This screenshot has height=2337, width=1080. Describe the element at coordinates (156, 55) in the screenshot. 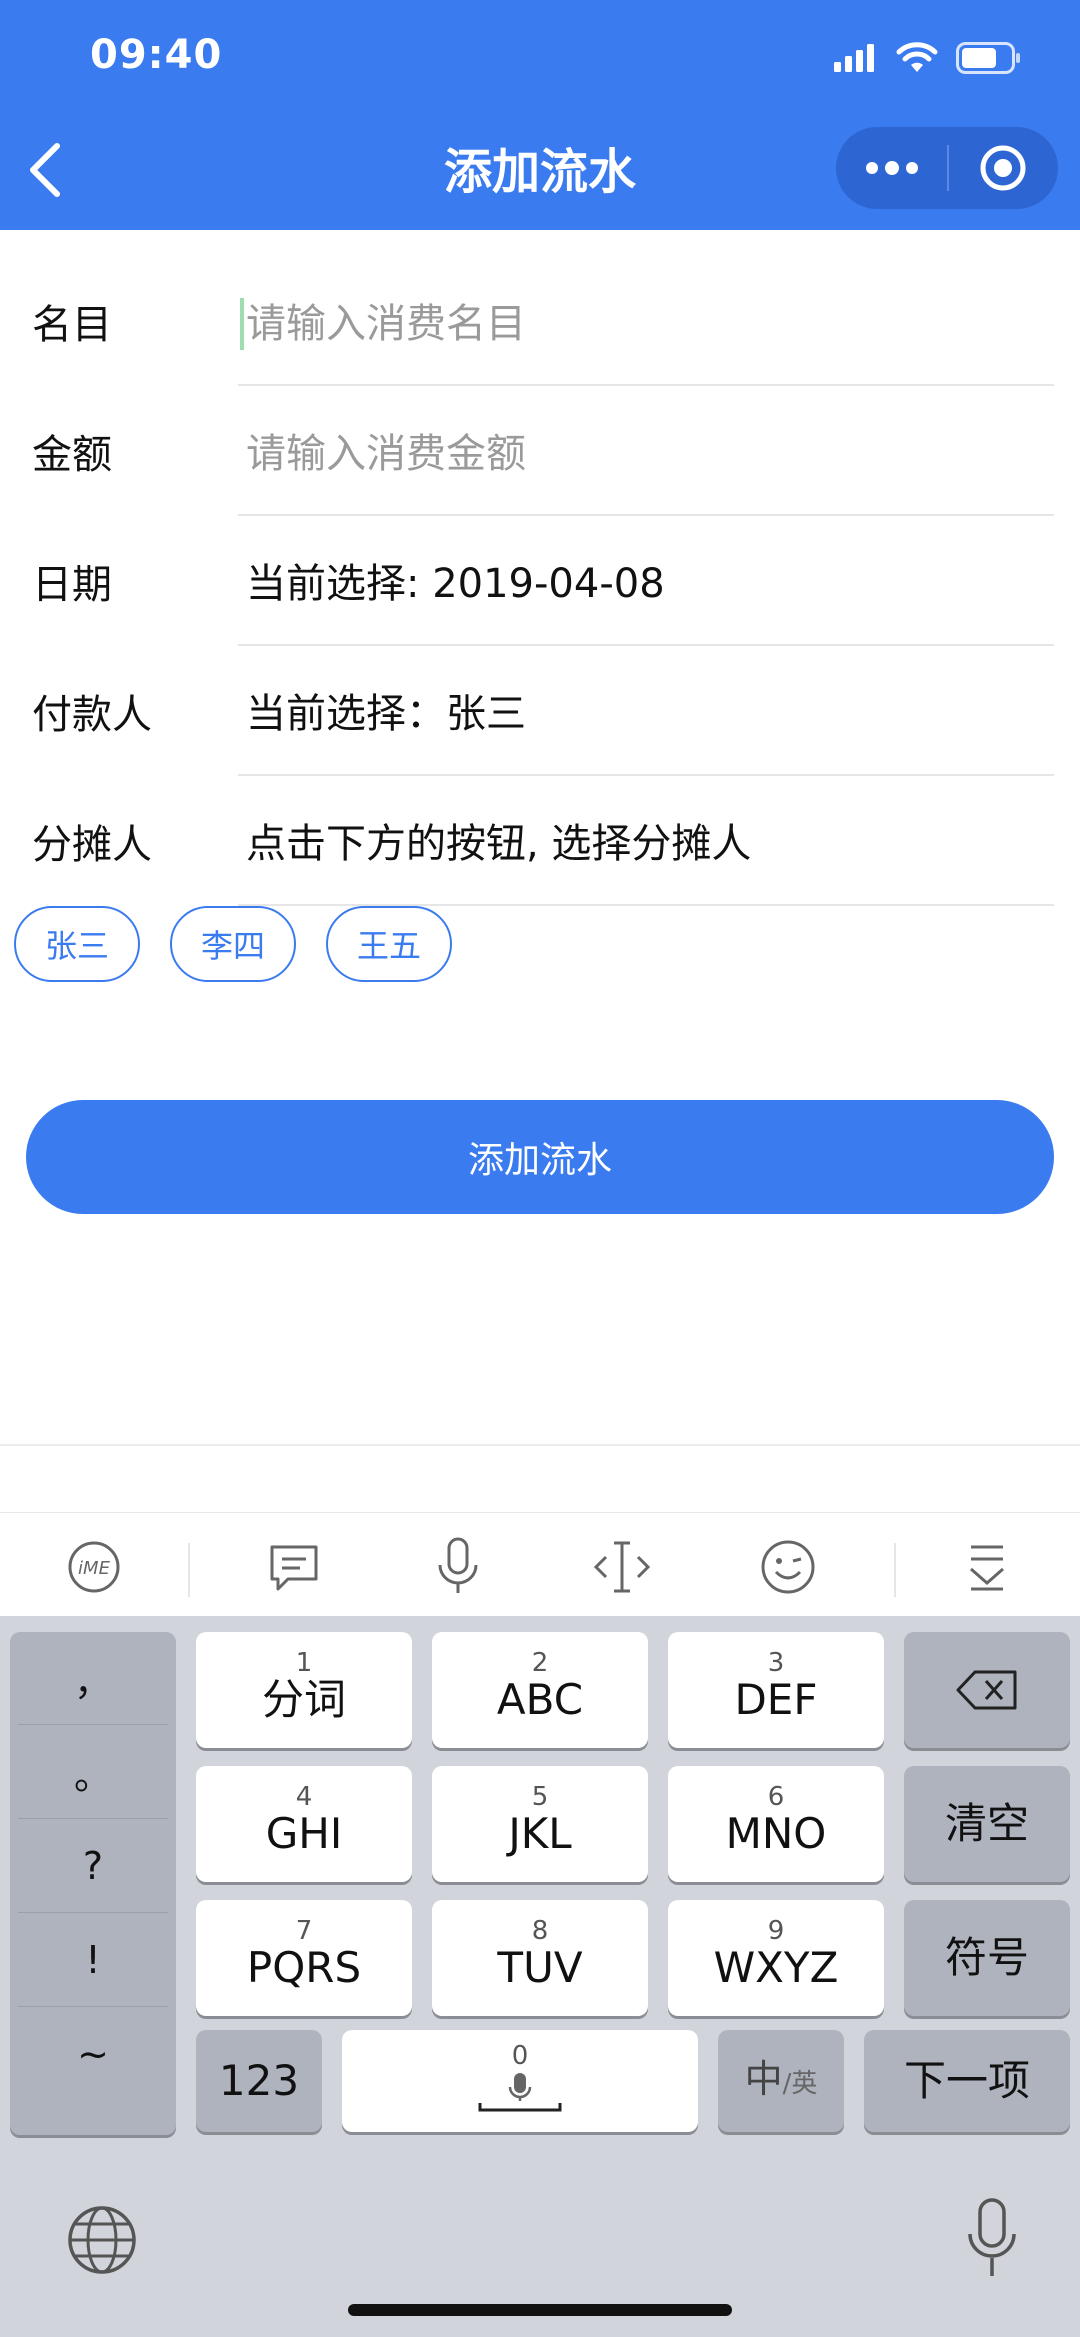

I see `status-time: 09:40` at that location.